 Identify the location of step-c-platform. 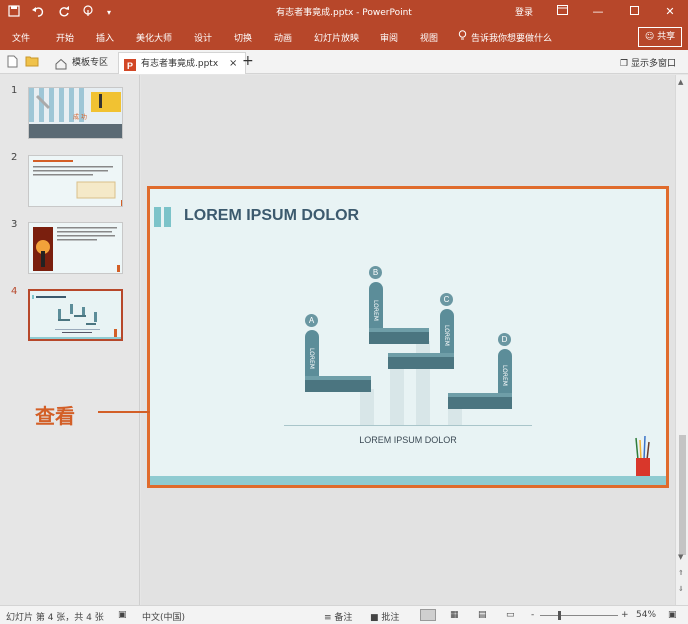
(421, 363).